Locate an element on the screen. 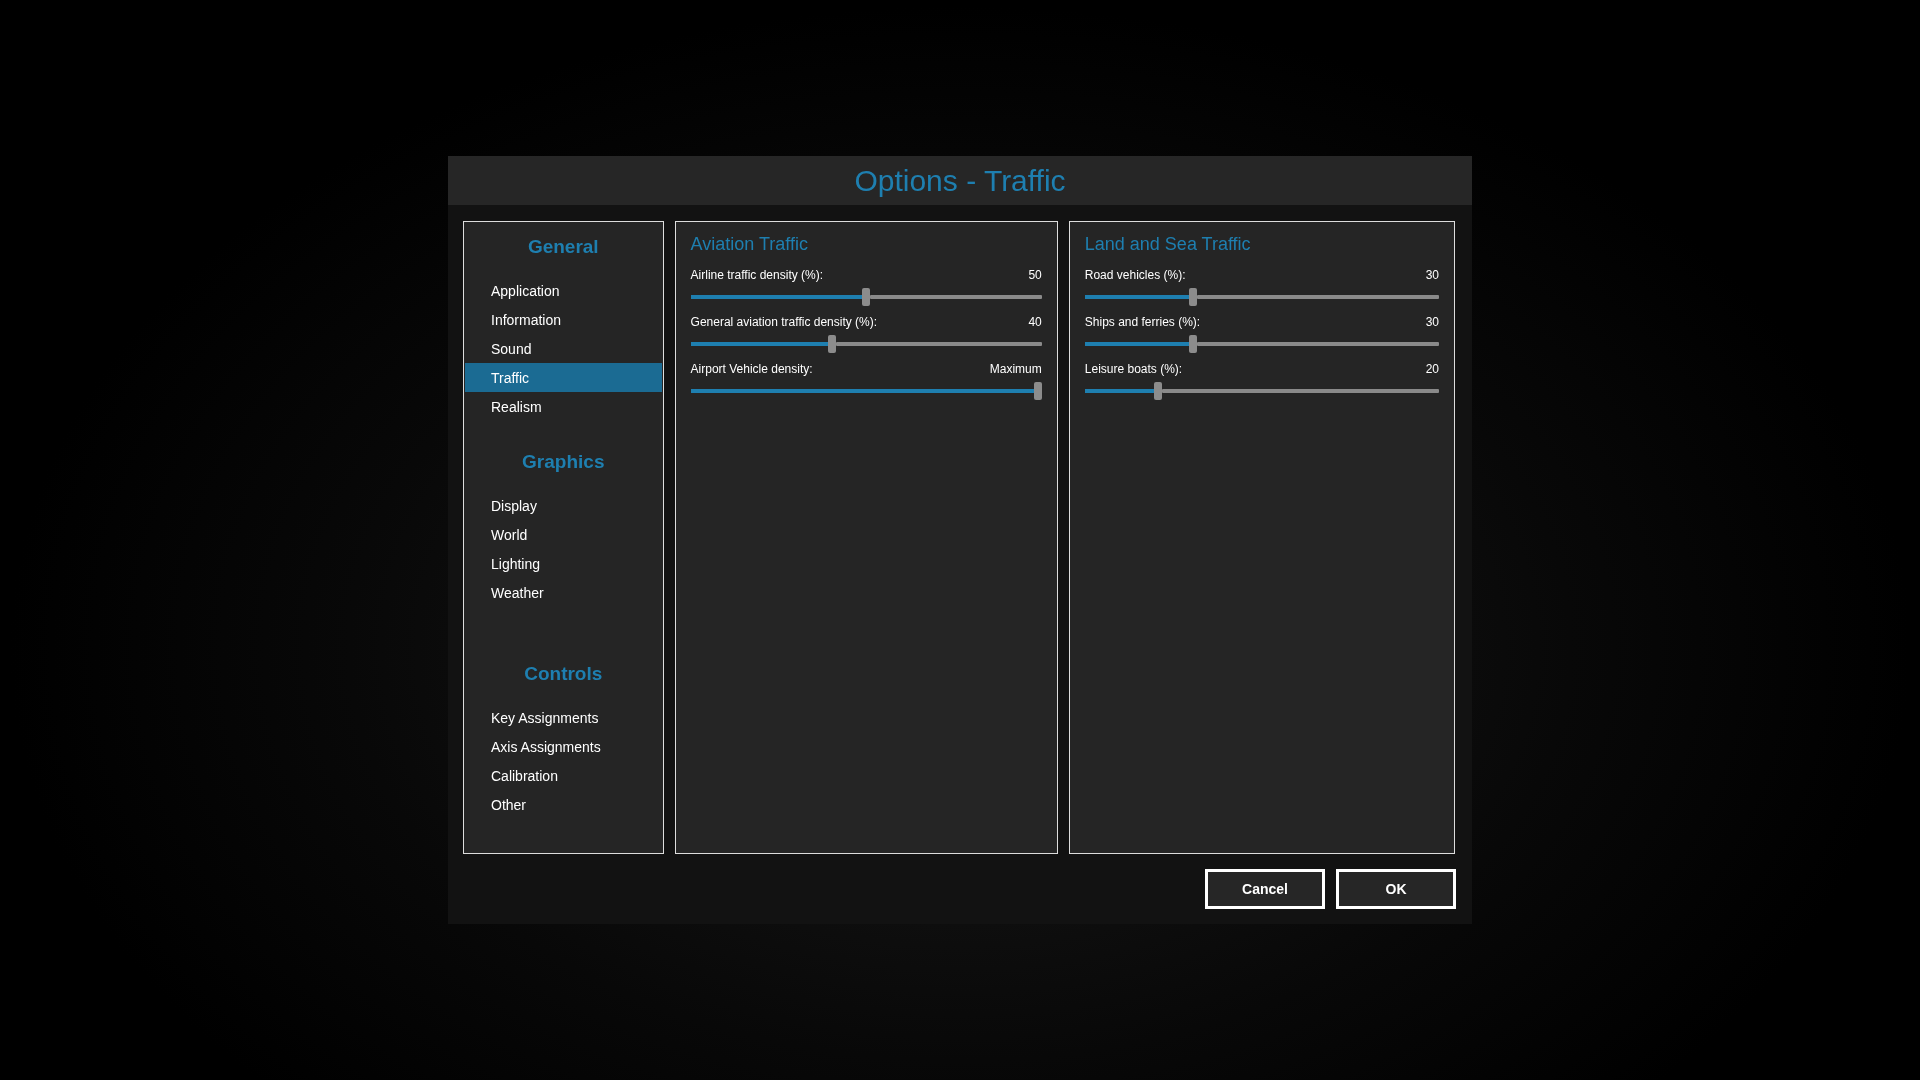 The width and height of the screenshot is (1920, 1080). slider-label: Airport Vehicle density: is located at coordinates (751, 369).